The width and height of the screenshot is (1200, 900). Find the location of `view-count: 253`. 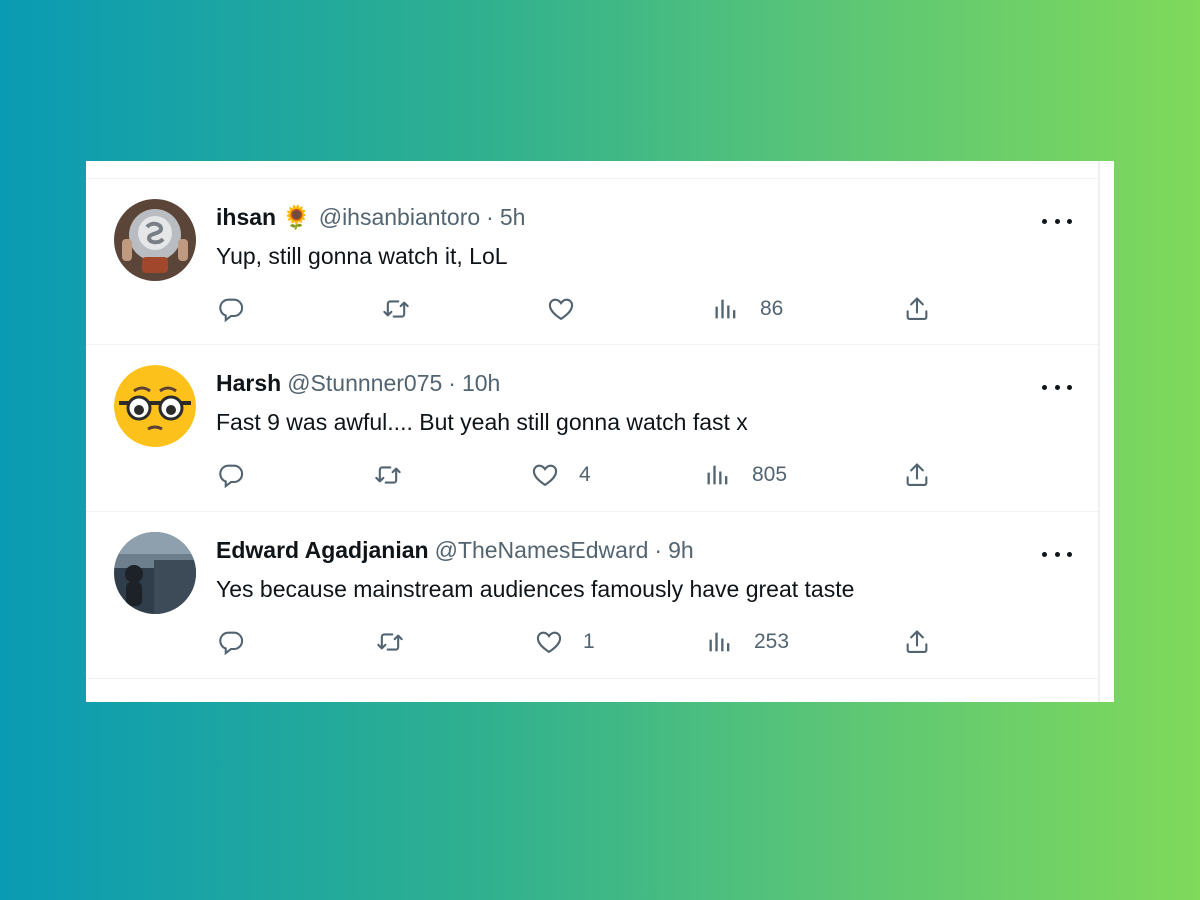

view-count: 253 is located at coordinates (772, 641).